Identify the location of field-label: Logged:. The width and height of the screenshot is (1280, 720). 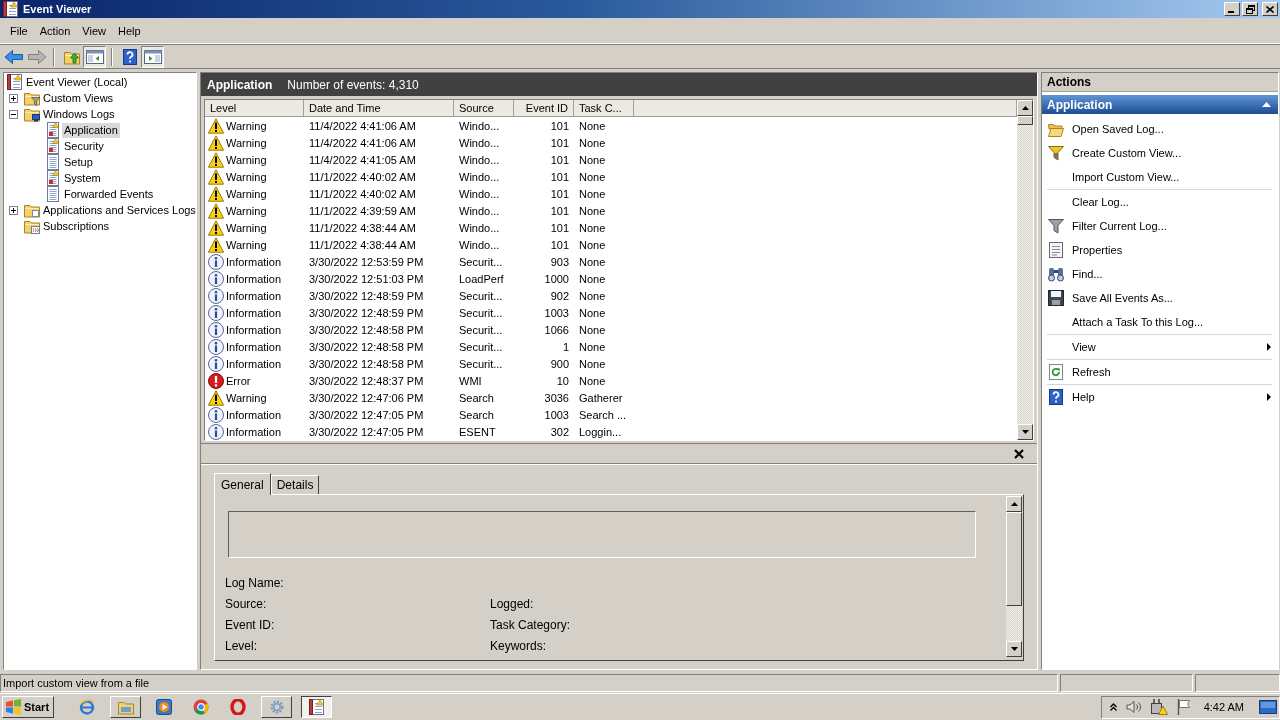
(512, 603).